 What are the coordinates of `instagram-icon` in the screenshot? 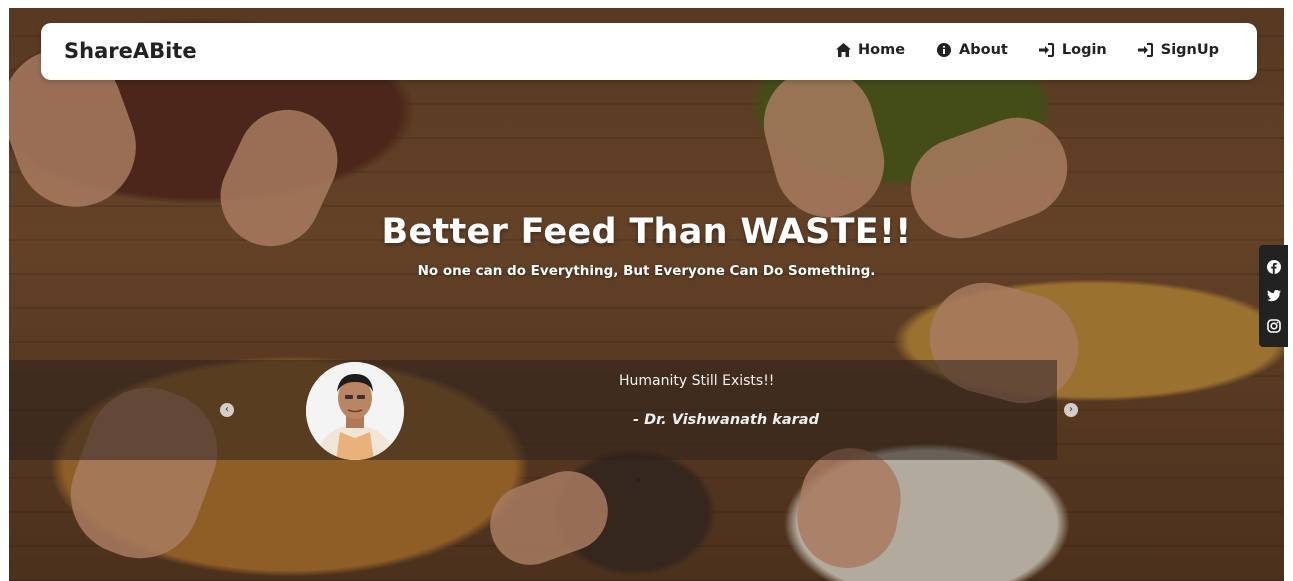 It's located at (1274, 326).